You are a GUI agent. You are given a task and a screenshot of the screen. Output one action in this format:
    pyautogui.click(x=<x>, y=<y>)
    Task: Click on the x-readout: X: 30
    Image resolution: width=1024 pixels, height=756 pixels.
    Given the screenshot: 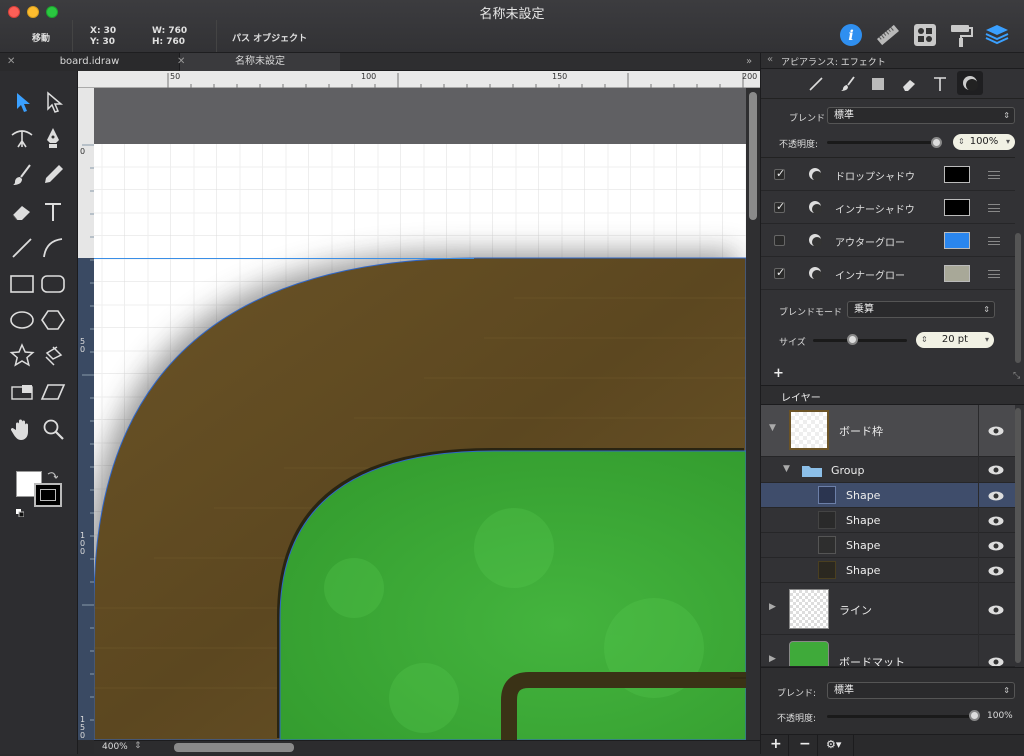 What is the action you would take?
    pyautogui.click(x=103, y=31)
    